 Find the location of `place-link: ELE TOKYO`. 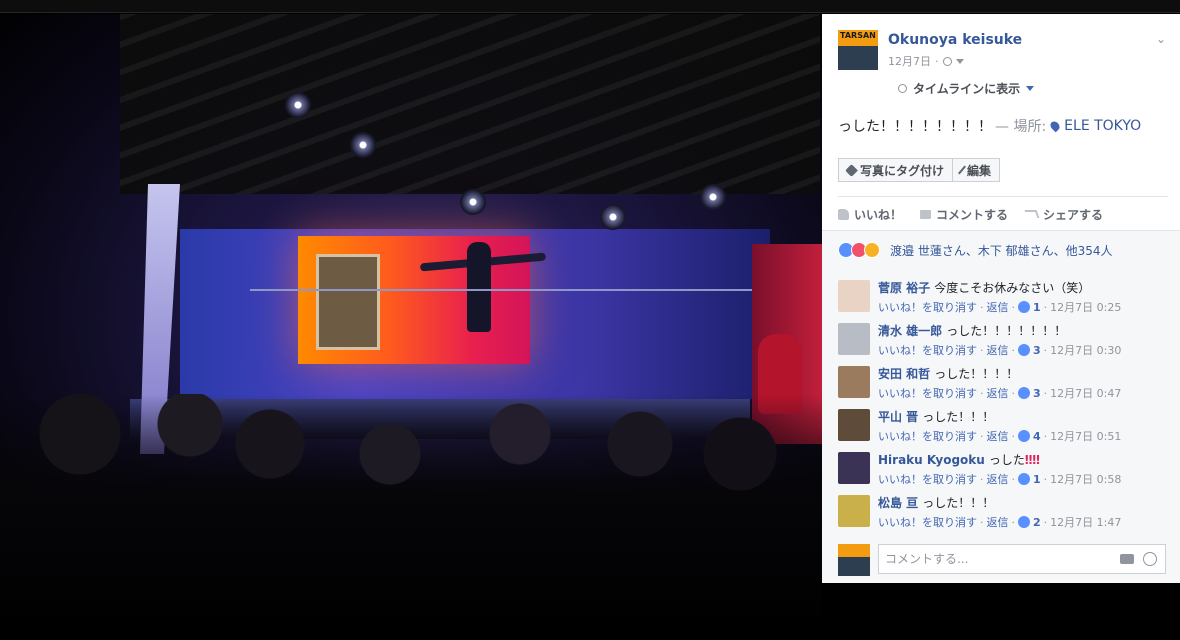

place-link: ELE TOKYO is located at coordinates (1102, 126).